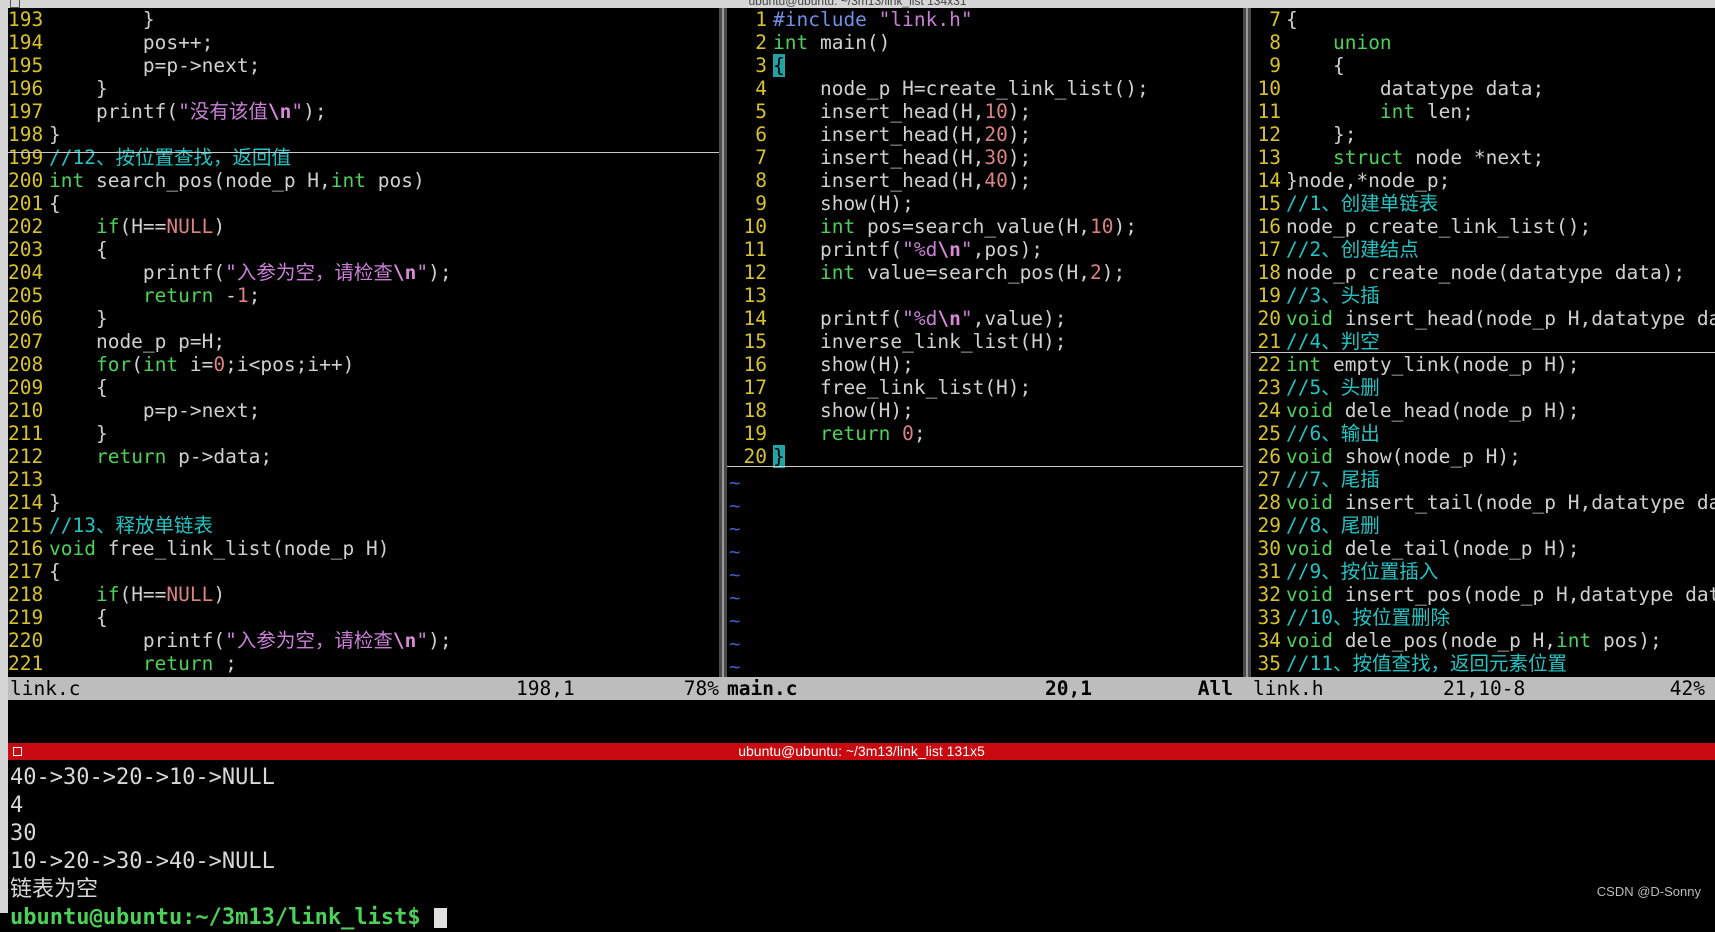 The width and height of the screenshot is (1715, 932). Describe the element at coordinates (761, 134) in the screenshot. I see `line-number: 6` at that location.